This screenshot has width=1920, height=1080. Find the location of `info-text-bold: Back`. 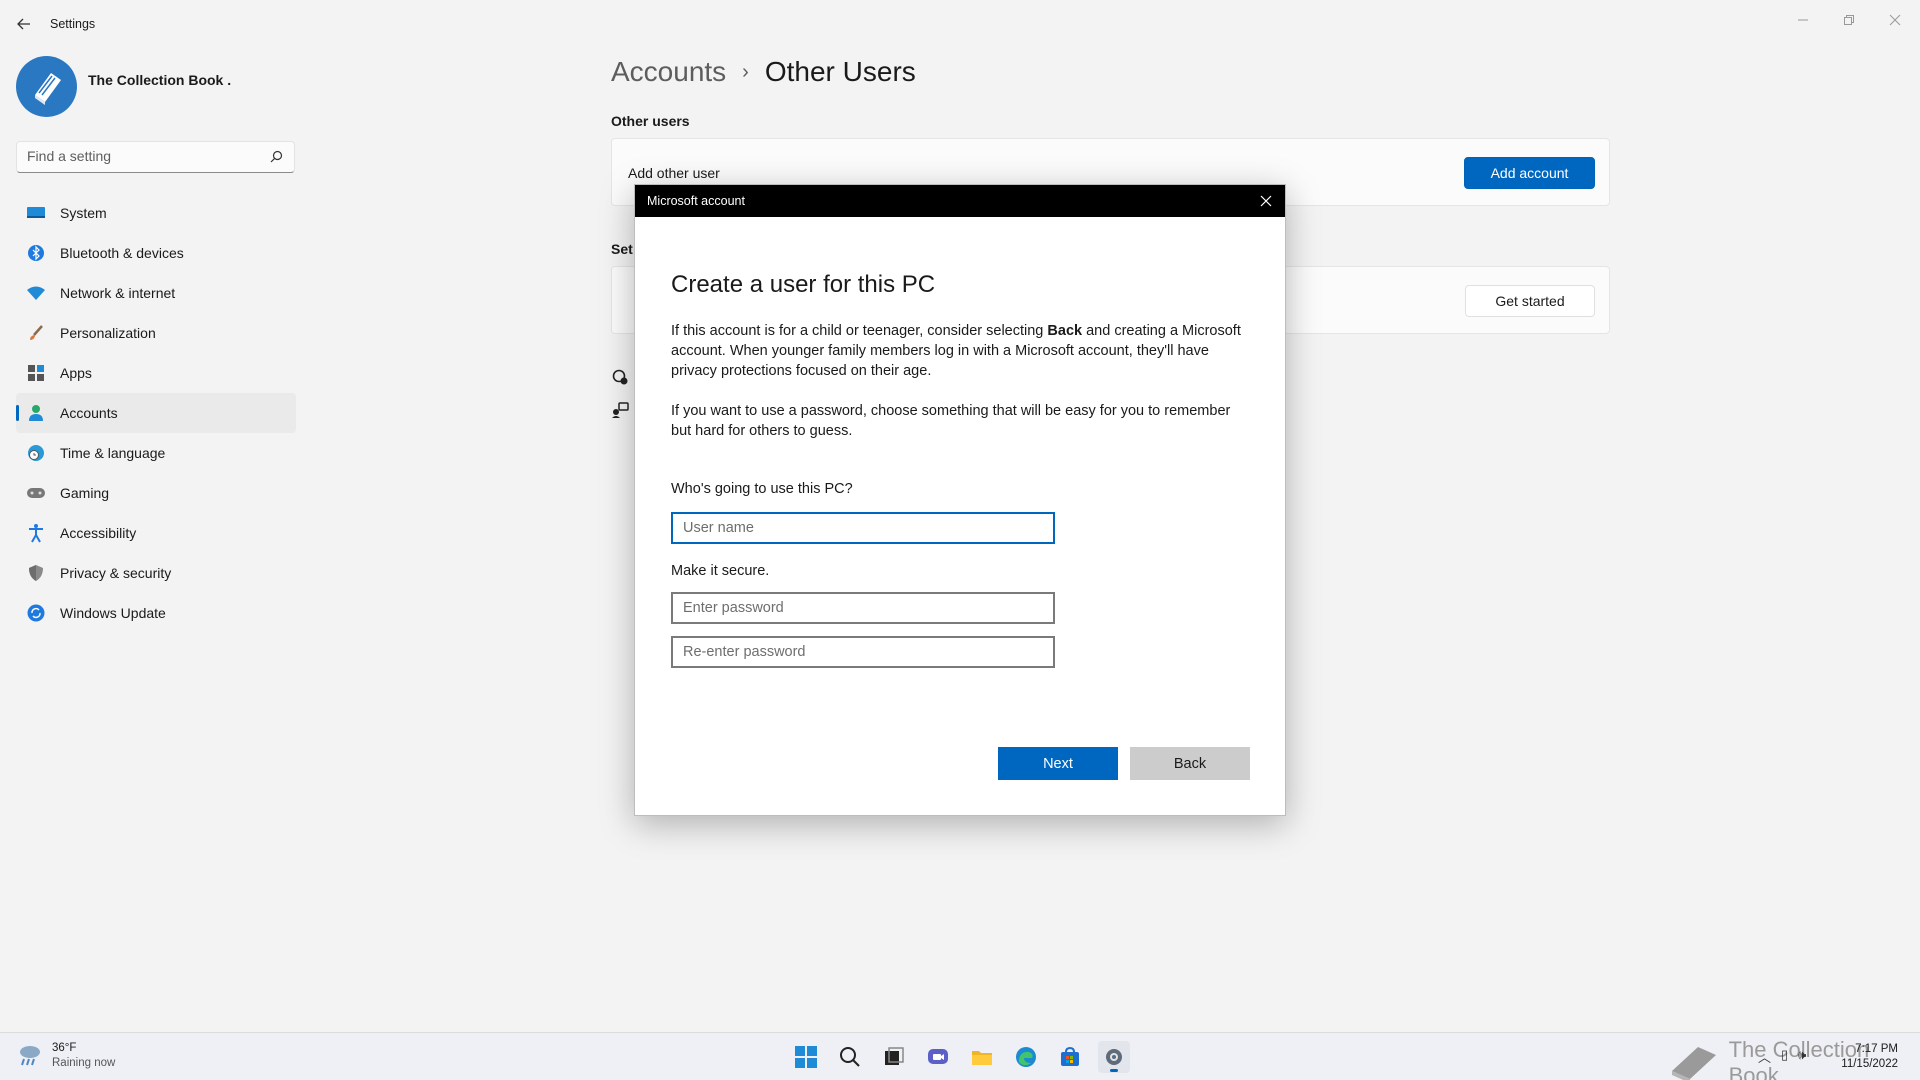

info-text-bold: Back is located at coordinates (1065, 331).